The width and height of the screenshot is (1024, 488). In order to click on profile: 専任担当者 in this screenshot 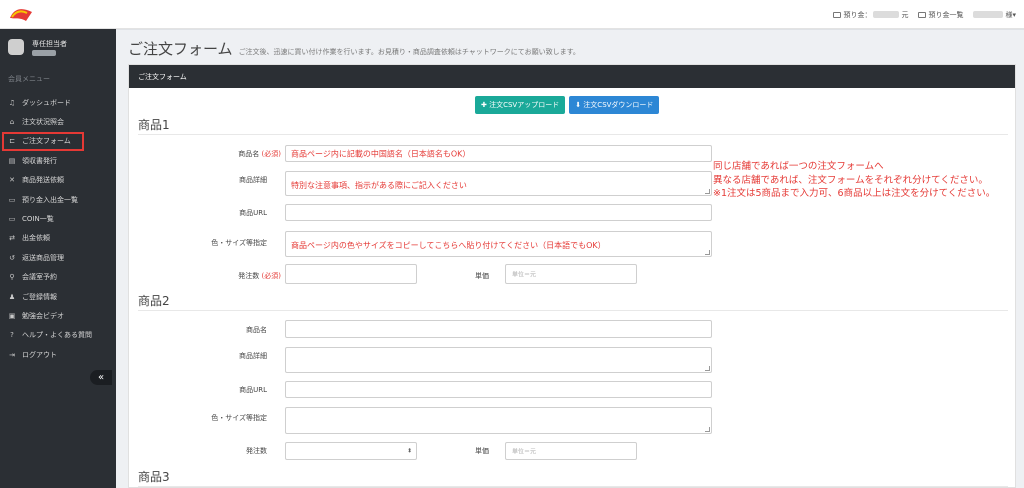, I will do `click(58, 47)`.